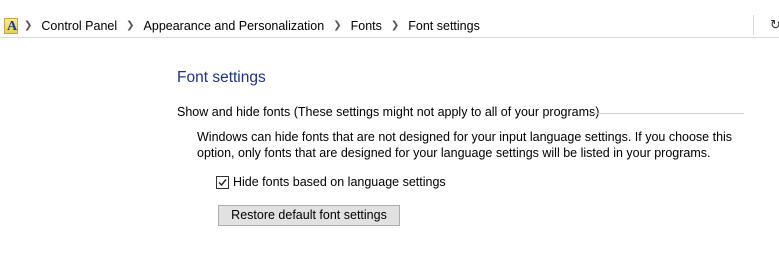  I want to click on breadcrumb-font-settings: Font settings, so click(444, 26).